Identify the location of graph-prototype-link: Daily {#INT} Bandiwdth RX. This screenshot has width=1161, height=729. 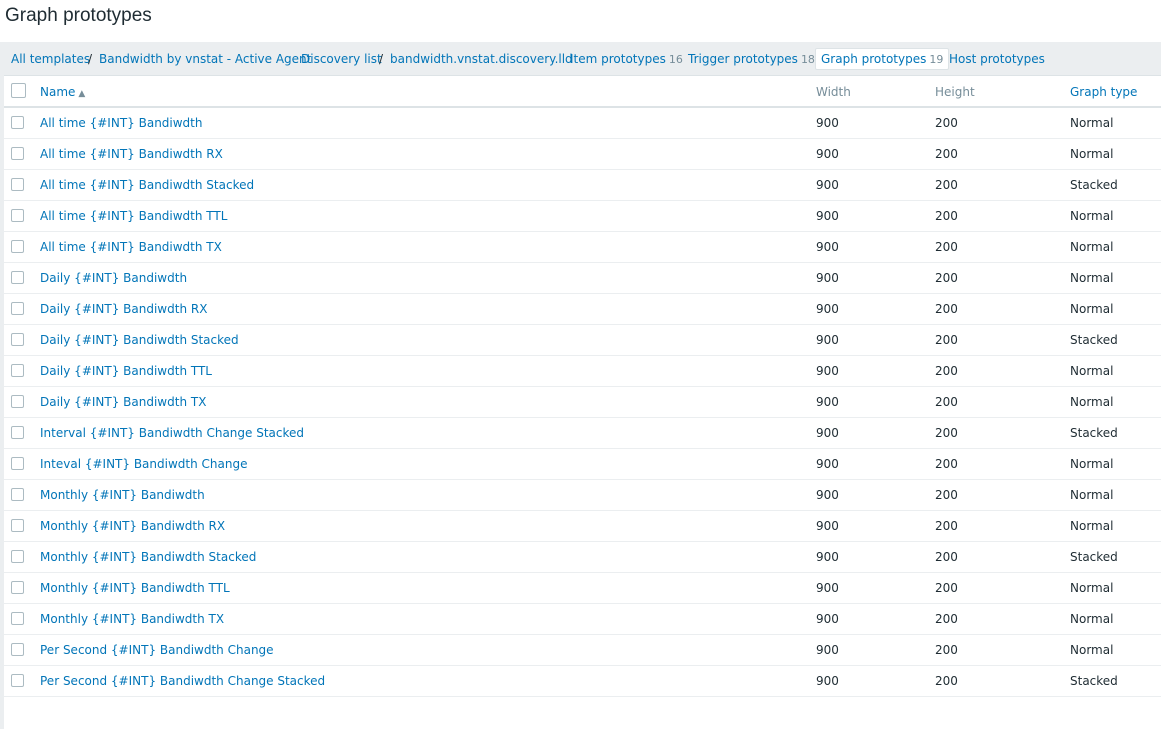
(123, 309).